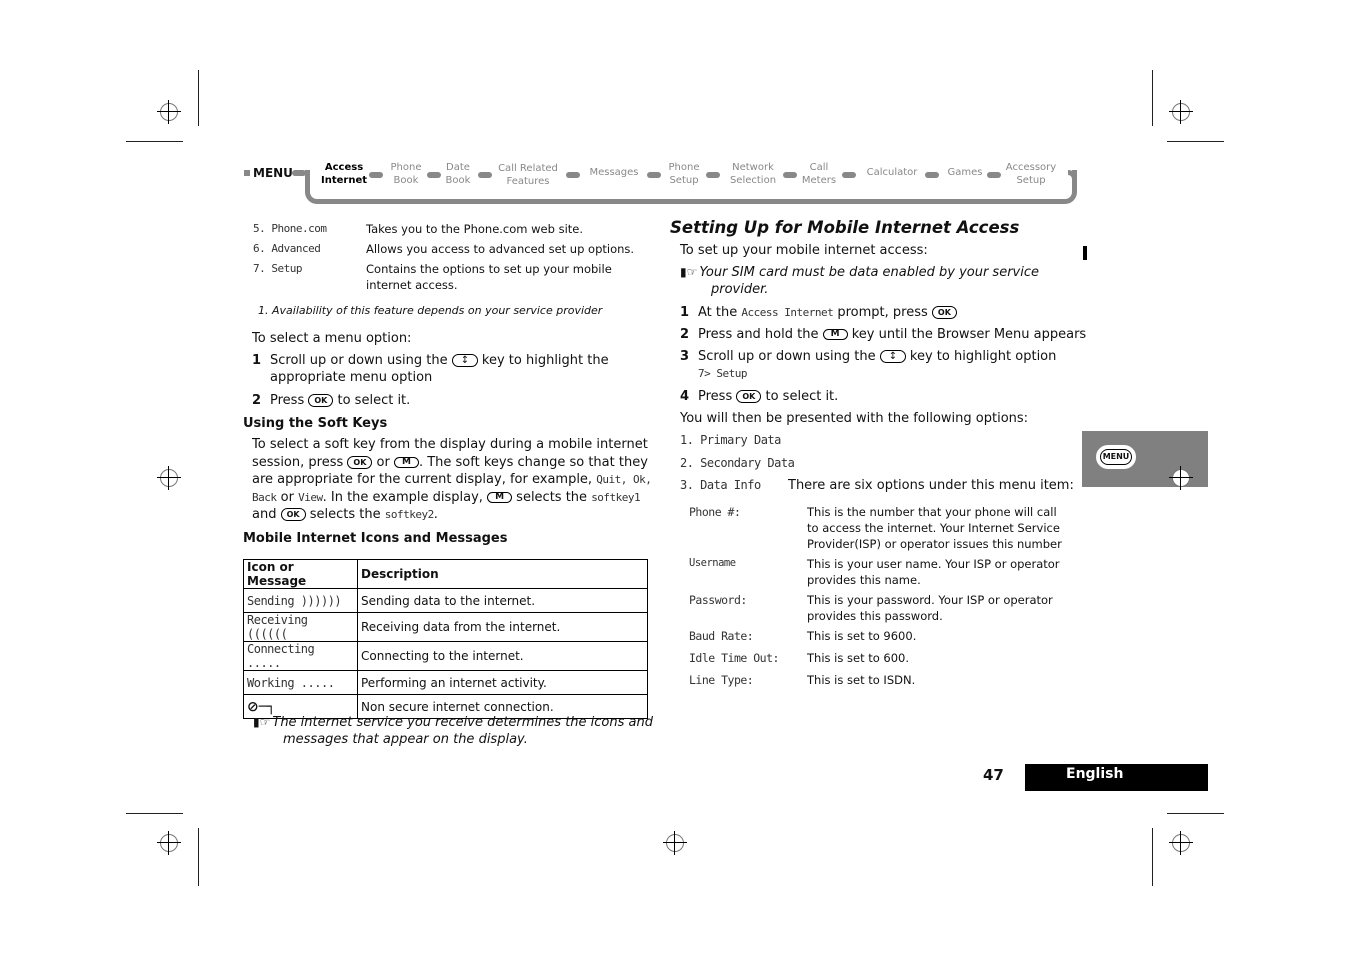 This screenshot has height=954, width=1351. Describe the element at coordinates (375, 538) in the screenshot. I see `icons-heading: Mobile Internet Icons and Messages` at that location.